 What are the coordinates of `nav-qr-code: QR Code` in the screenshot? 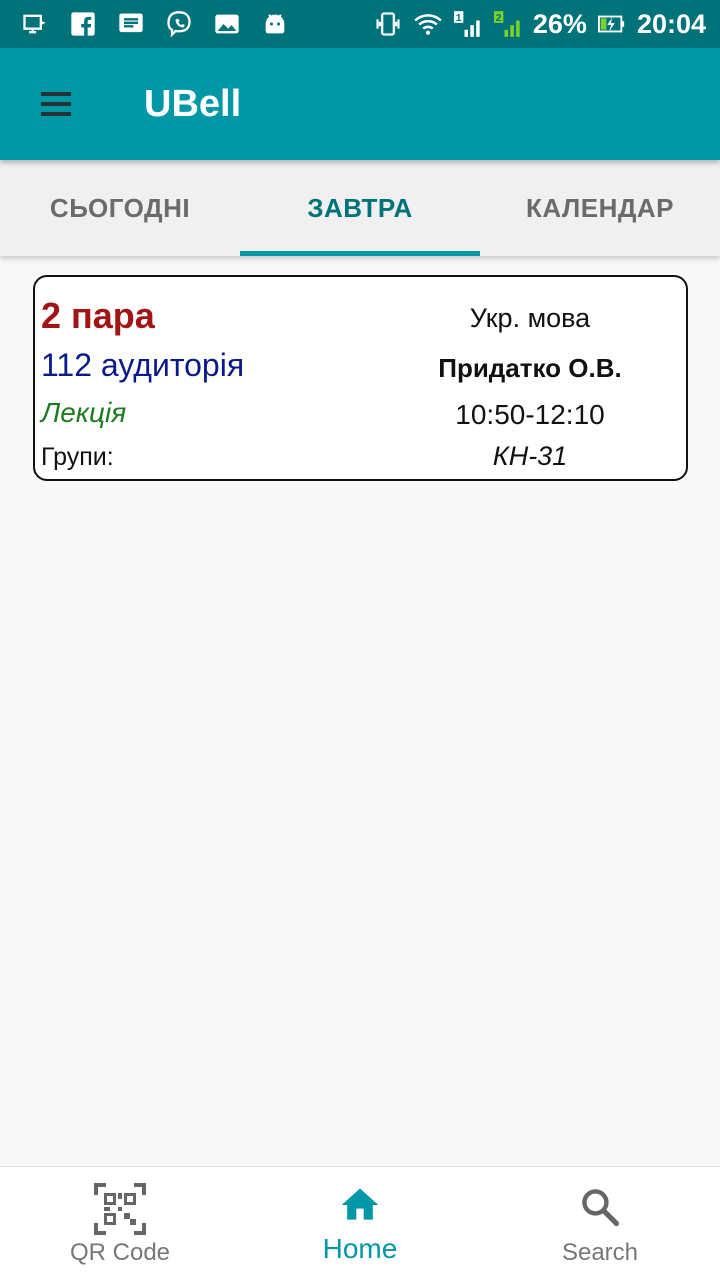 It's located at (120, 1223).